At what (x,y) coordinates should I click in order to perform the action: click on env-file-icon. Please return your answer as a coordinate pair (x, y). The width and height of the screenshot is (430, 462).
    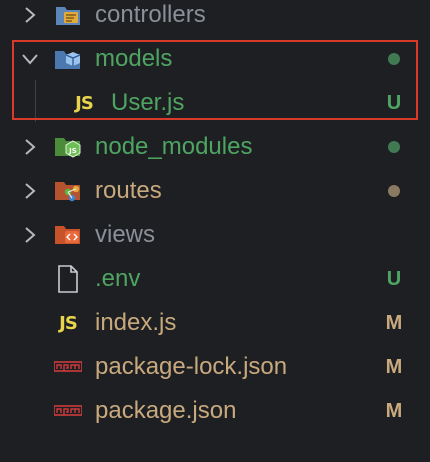
    Looking at the image, I should click on (68, 279).